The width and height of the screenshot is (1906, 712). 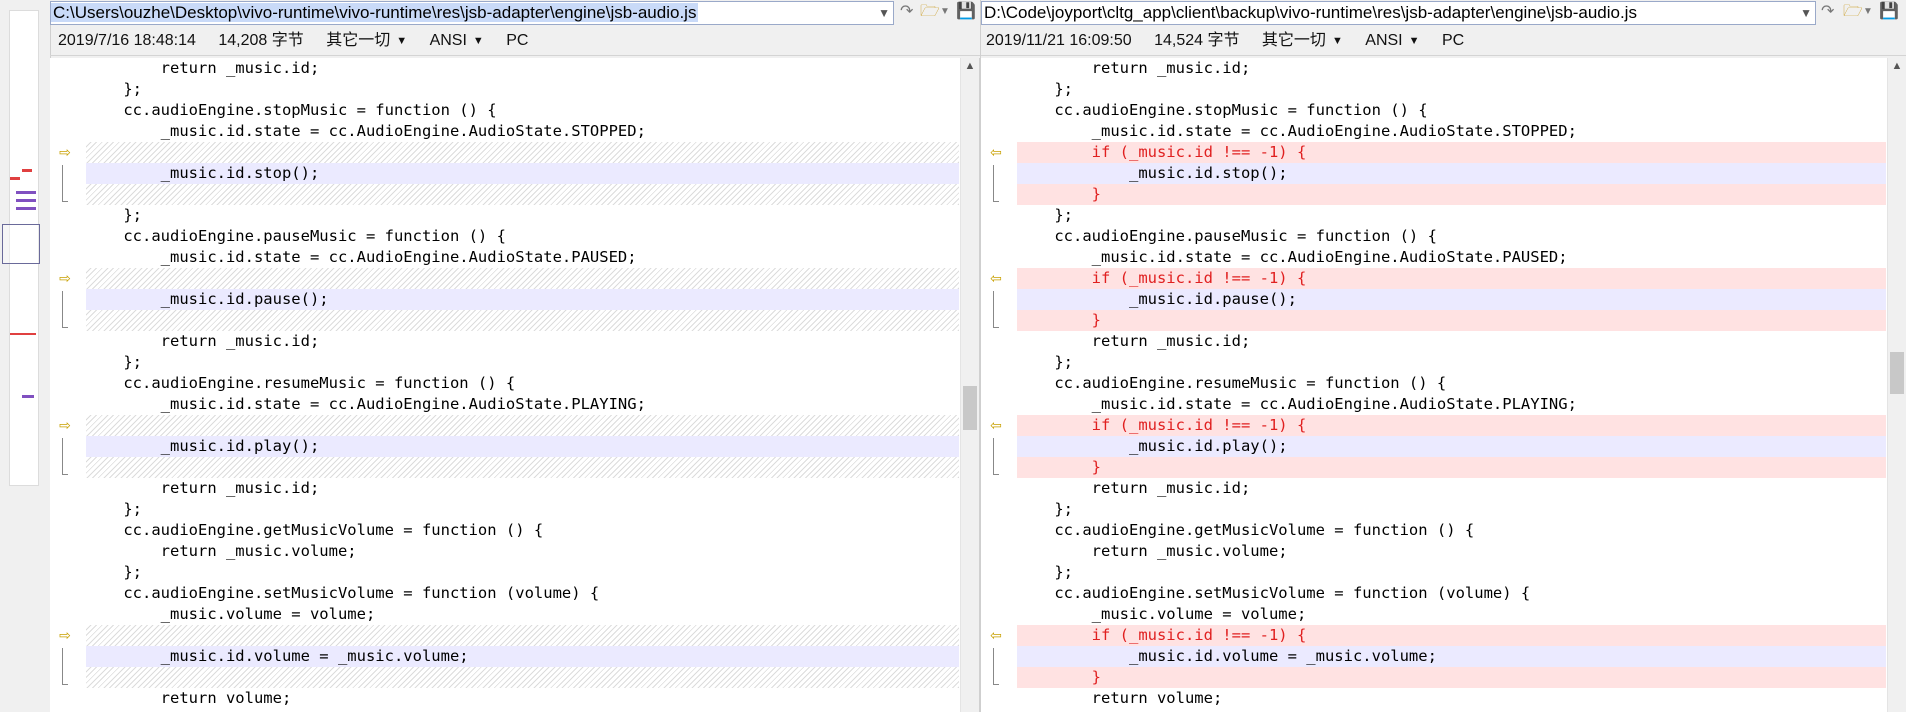 I want to click on left-line-end: PC, so click(x=517, y=41).